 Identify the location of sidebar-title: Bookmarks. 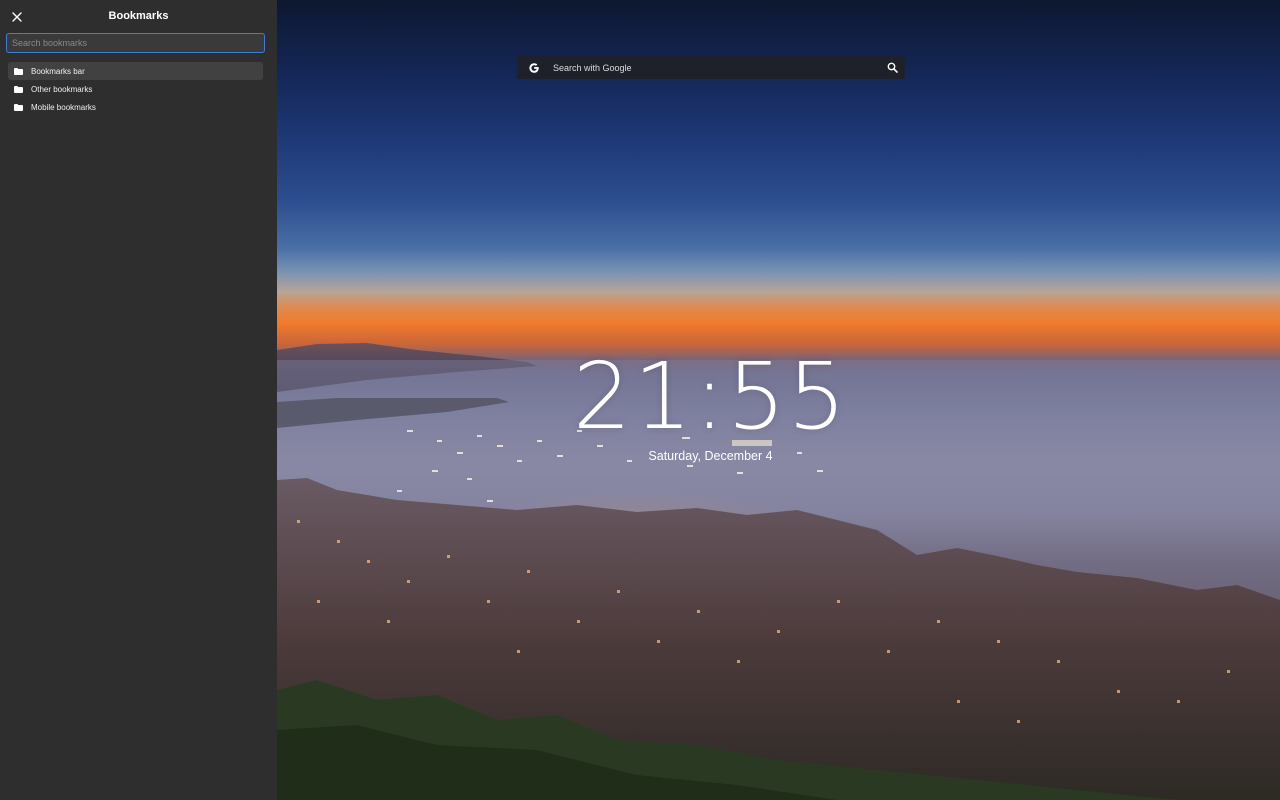
(138, 16).